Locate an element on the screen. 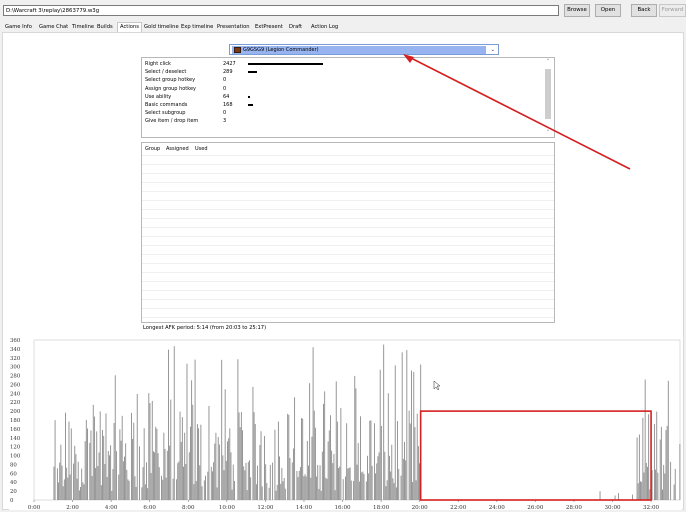  tab-gold-timeline: Gold timeline is located at coordinates (161, 27).